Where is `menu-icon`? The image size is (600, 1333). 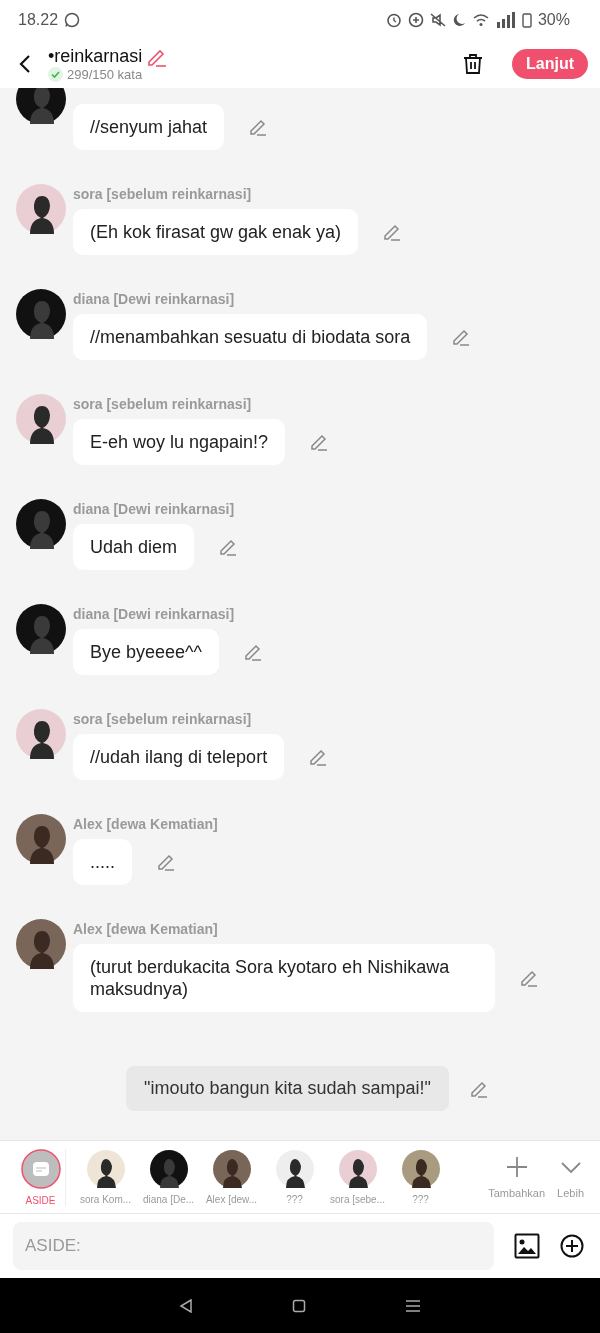 menu-icon is located at coordinates (412, 1305).